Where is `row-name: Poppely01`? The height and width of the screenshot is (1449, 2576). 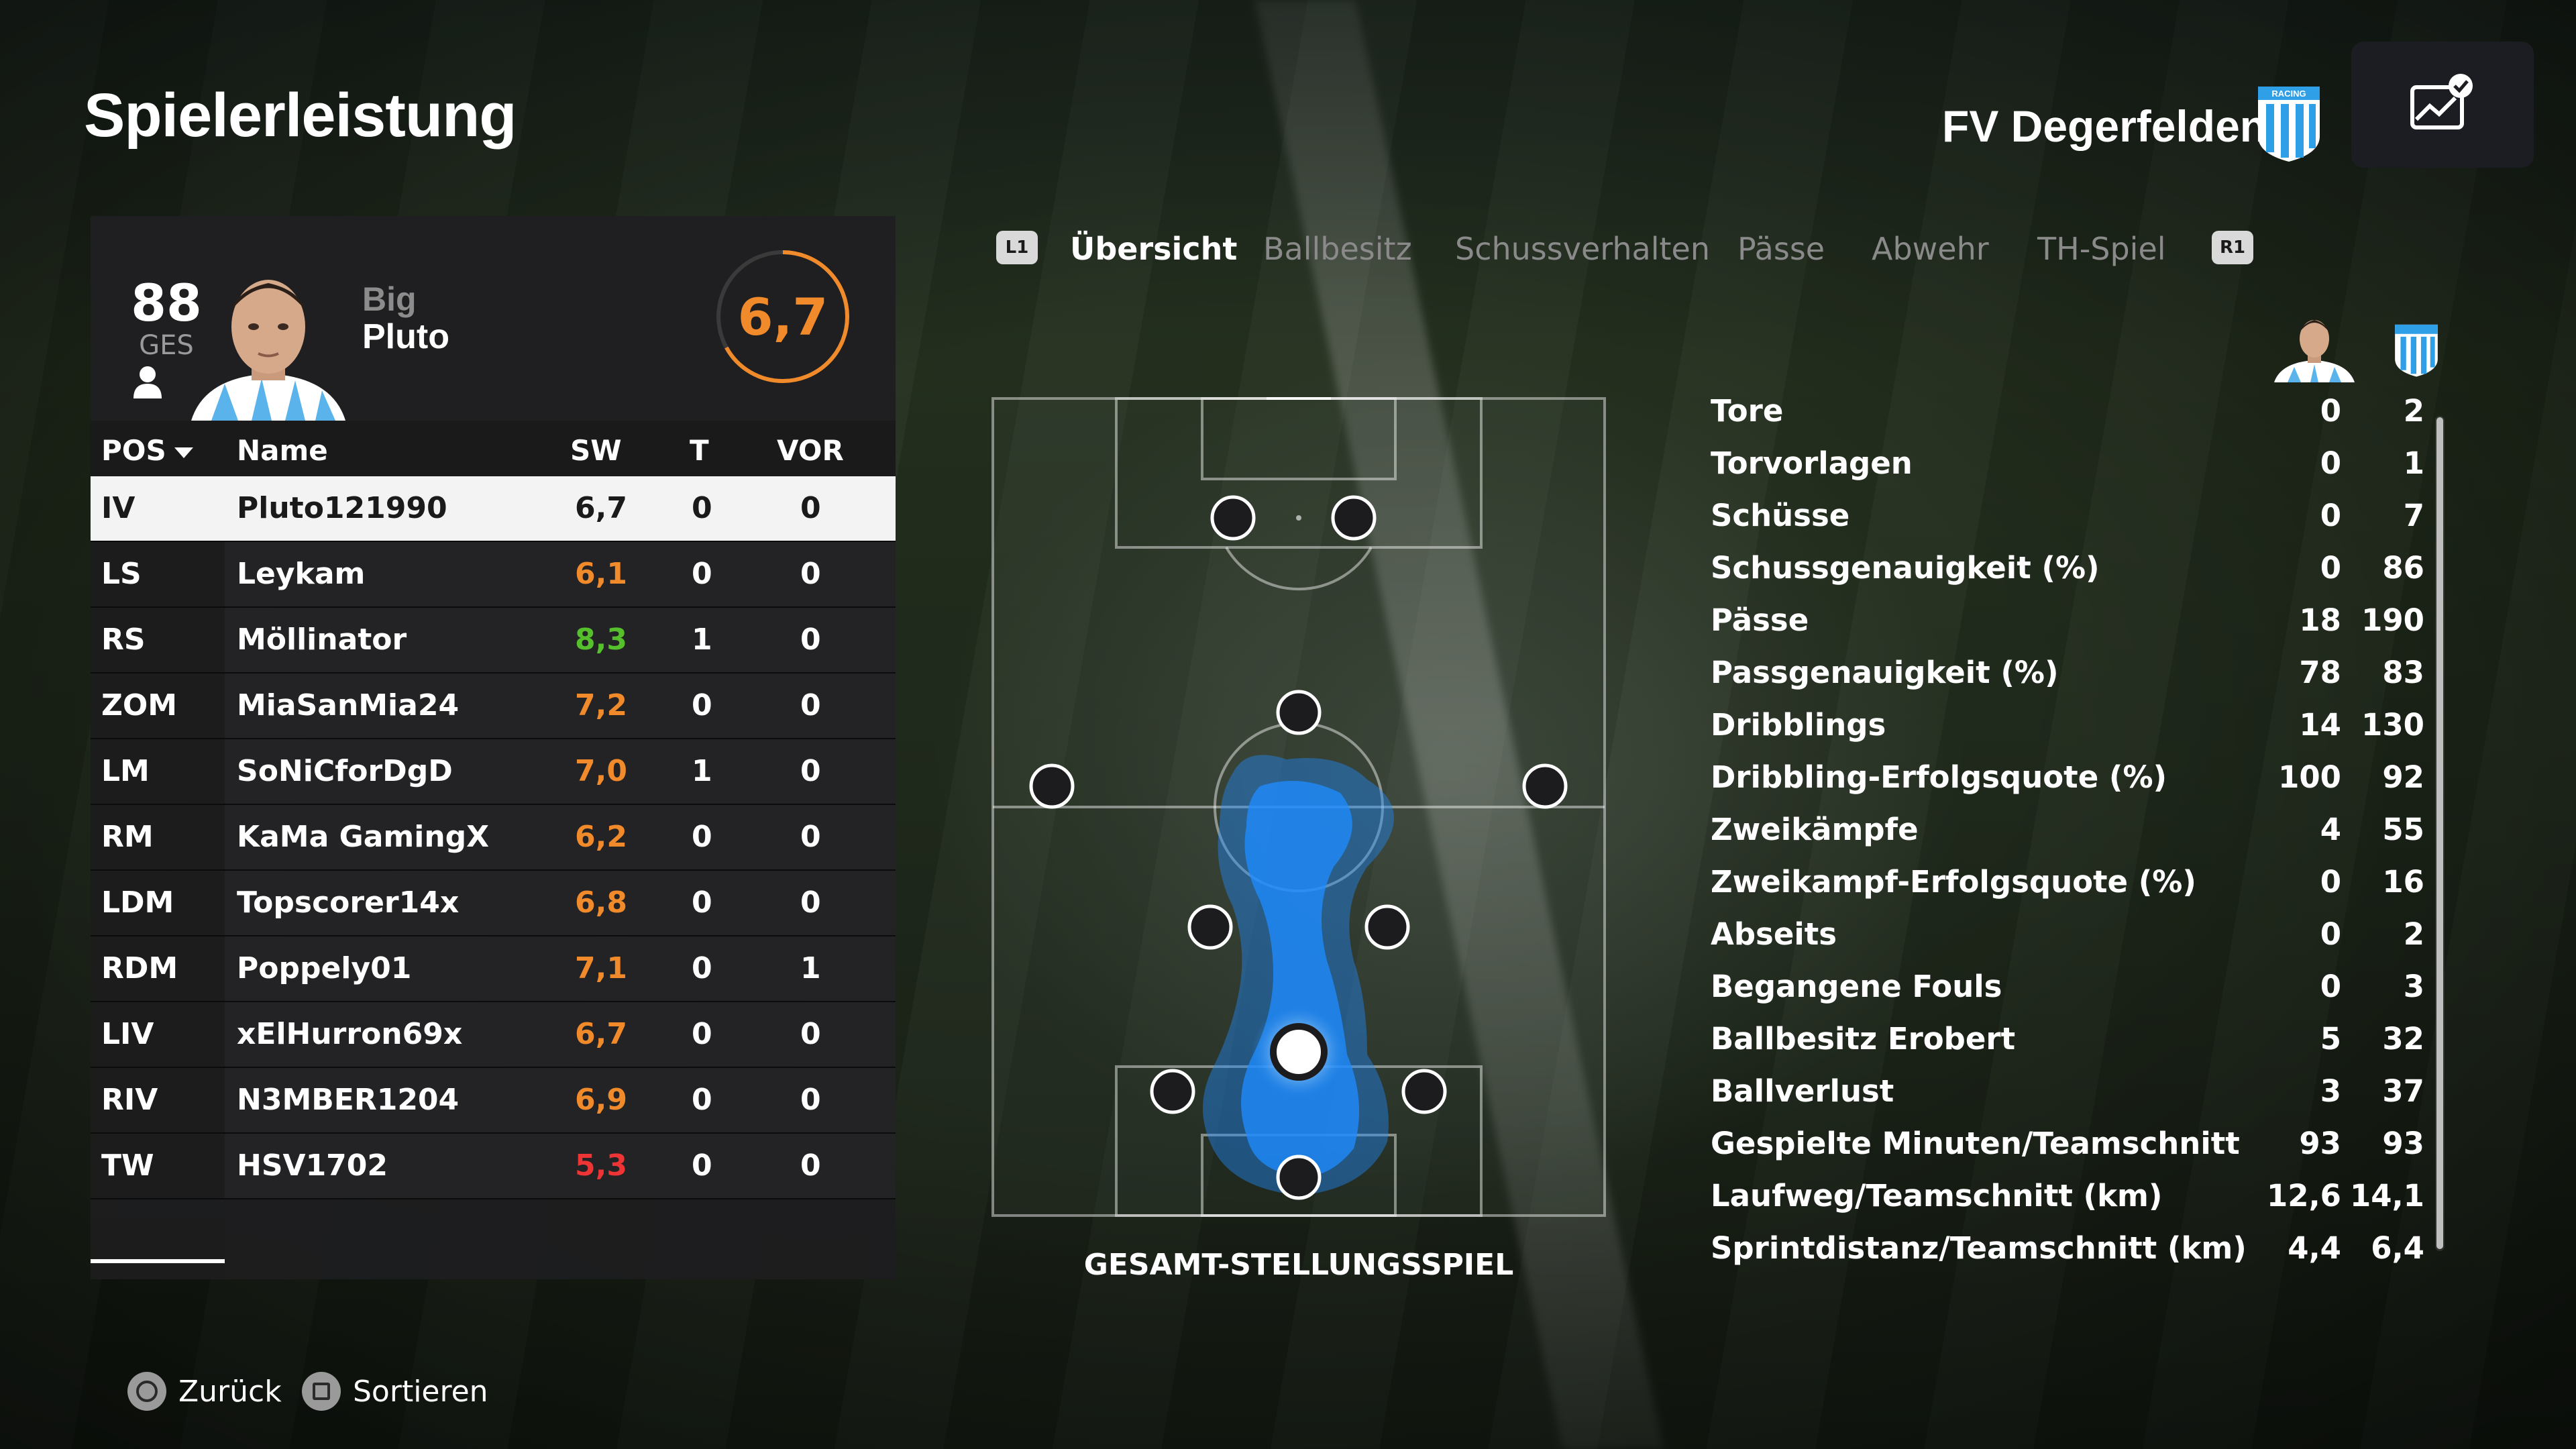 row-name: Poppely01 is located at coordinates (324, 968).